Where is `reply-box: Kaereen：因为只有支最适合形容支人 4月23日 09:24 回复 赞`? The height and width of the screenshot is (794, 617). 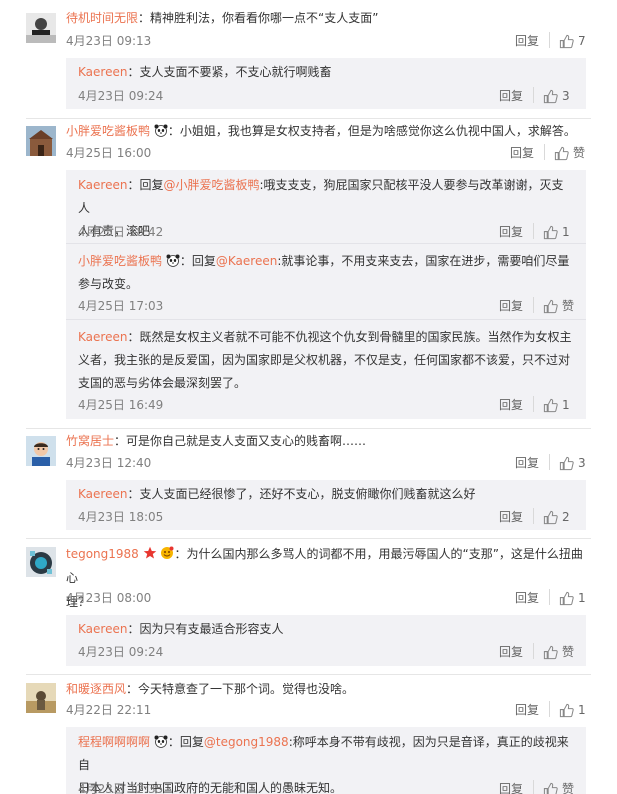 reply-box: Kaereen：因为只有支最适合形容支人 4月23日 09:24 回复 赞 is located at coordinates (326, 640).